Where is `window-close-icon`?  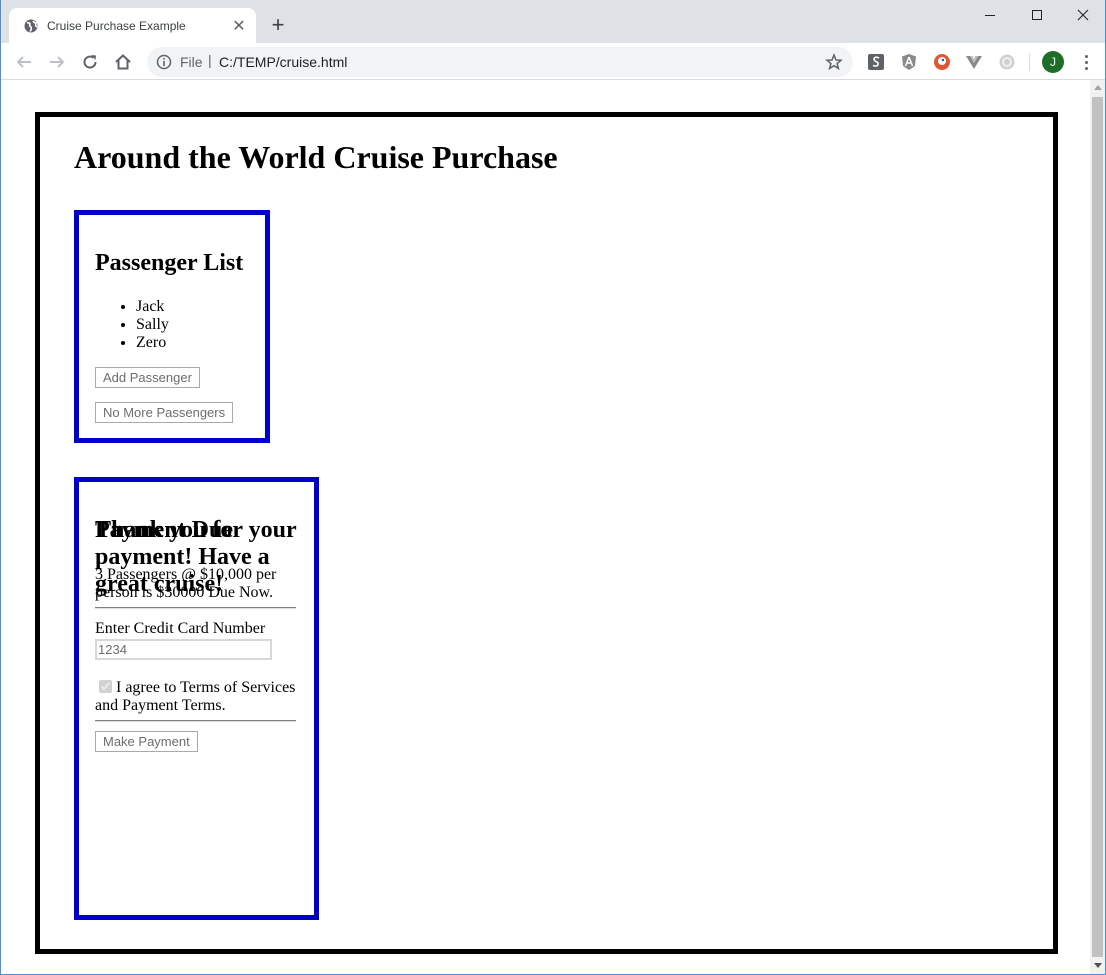
window-close-icon is located at coordinates (1083, 15).